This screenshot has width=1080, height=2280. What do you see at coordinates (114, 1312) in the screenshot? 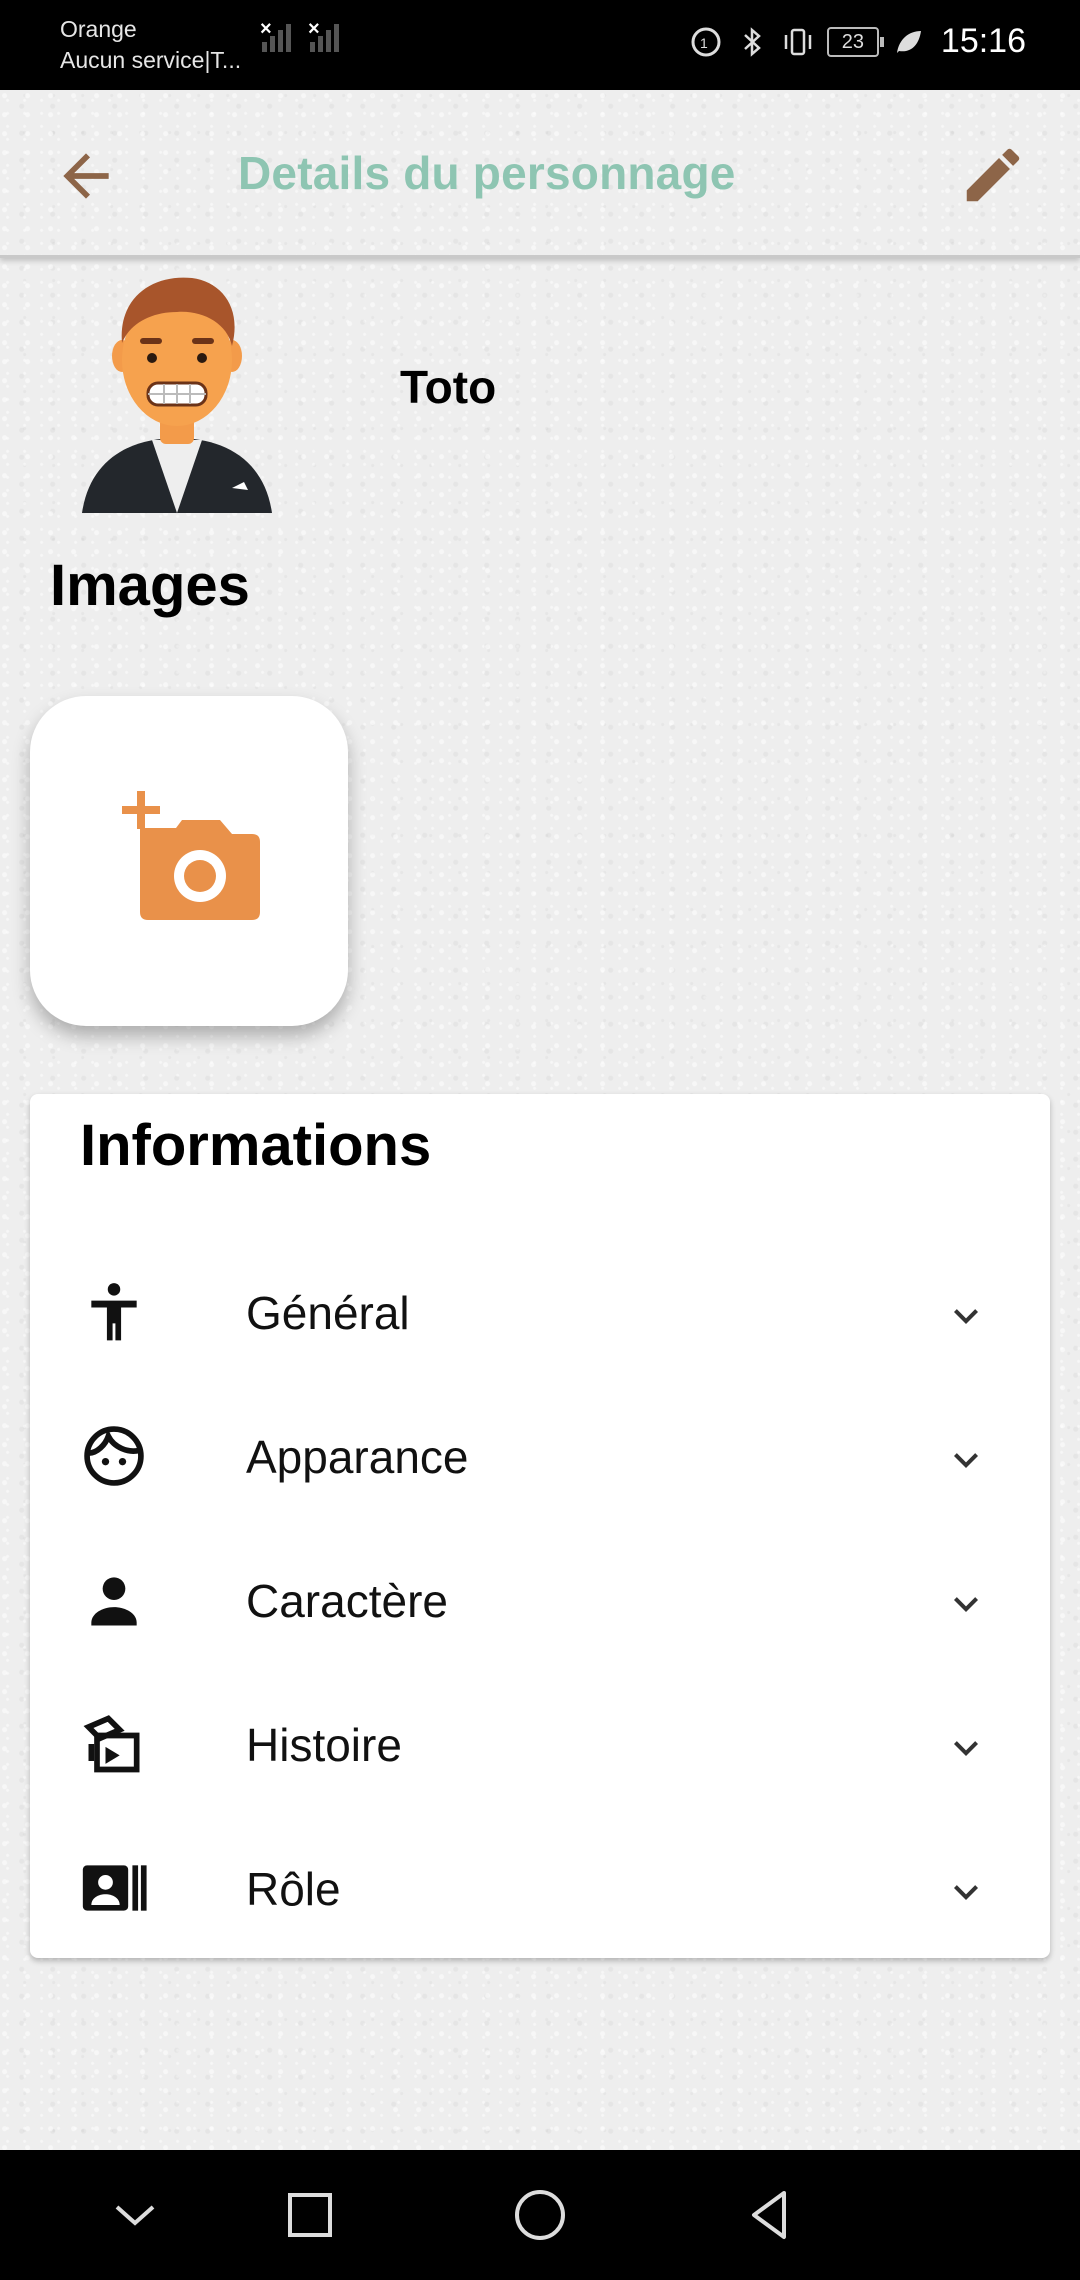
I see `accessibility-icon` at bounding box center [114, 1312].